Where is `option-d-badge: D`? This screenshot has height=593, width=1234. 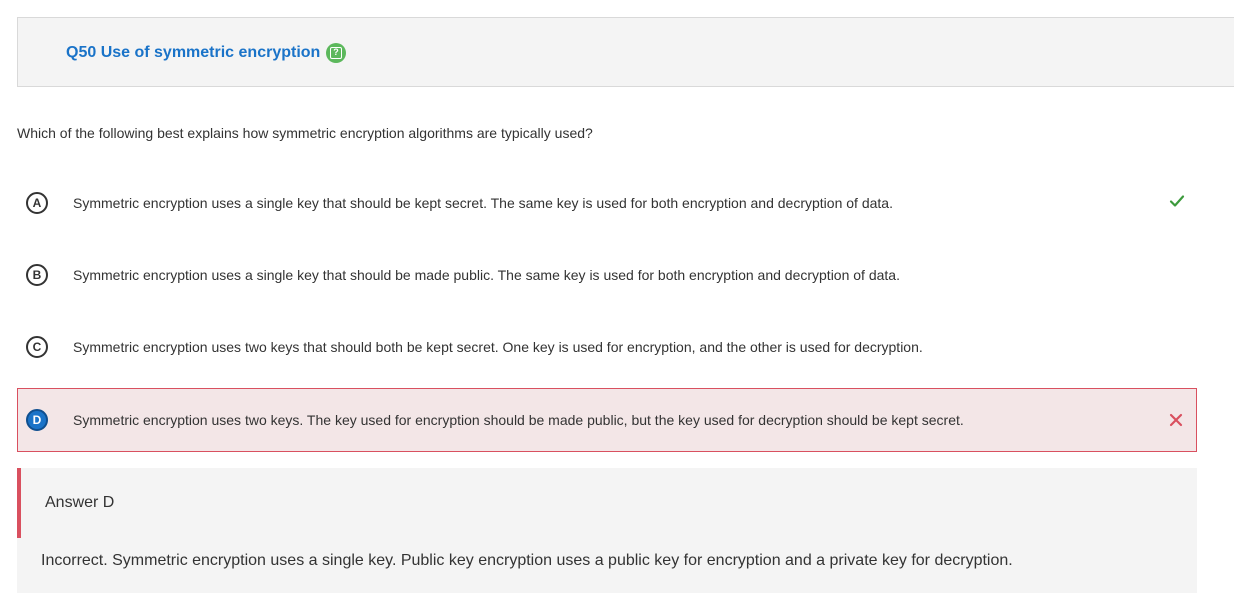 option-d-badge: D is located at coordinates (37, 420).